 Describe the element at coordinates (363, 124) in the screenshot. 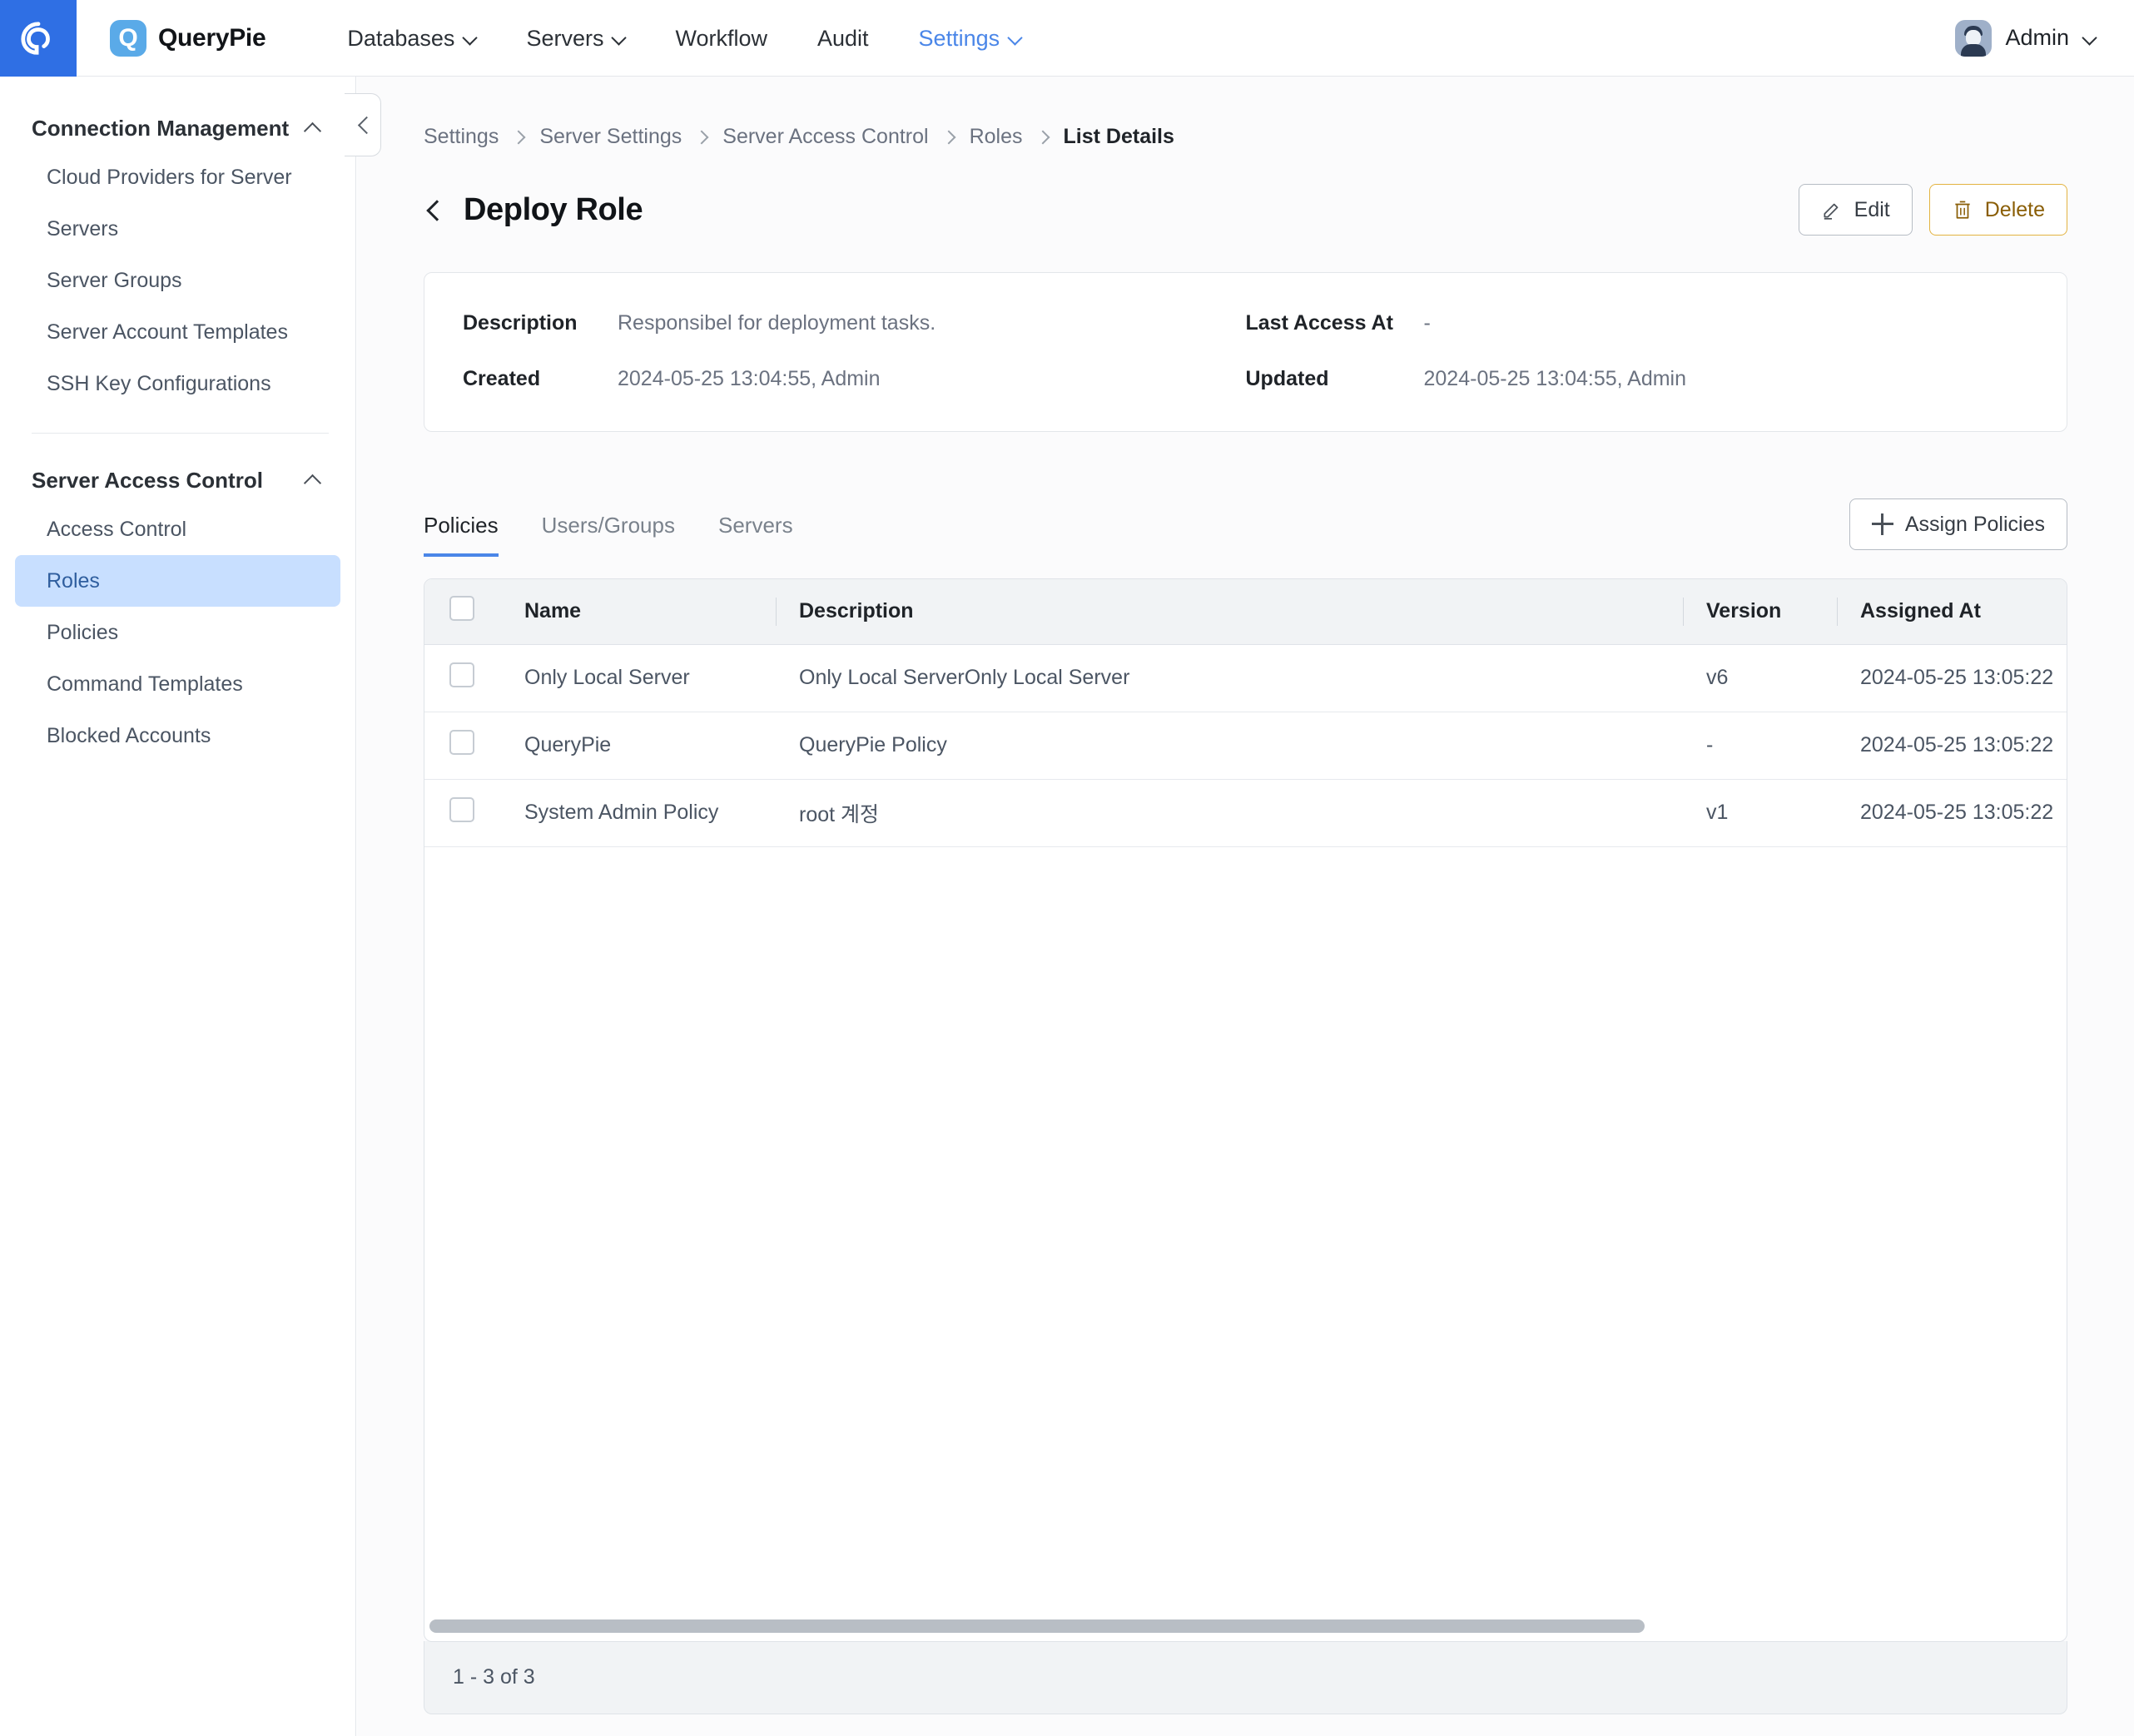

I see `collapse-sidebar-button` at that location.